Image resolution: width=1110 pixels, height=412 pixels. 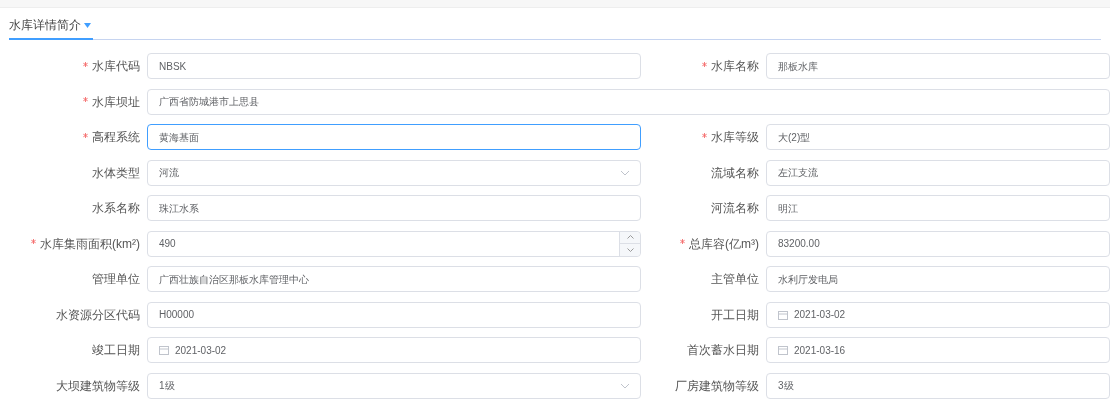 What do you see at coordinates (630, 237) in the screenshot?
I see `chevron-up-icon` at bounding box center [630, 237].